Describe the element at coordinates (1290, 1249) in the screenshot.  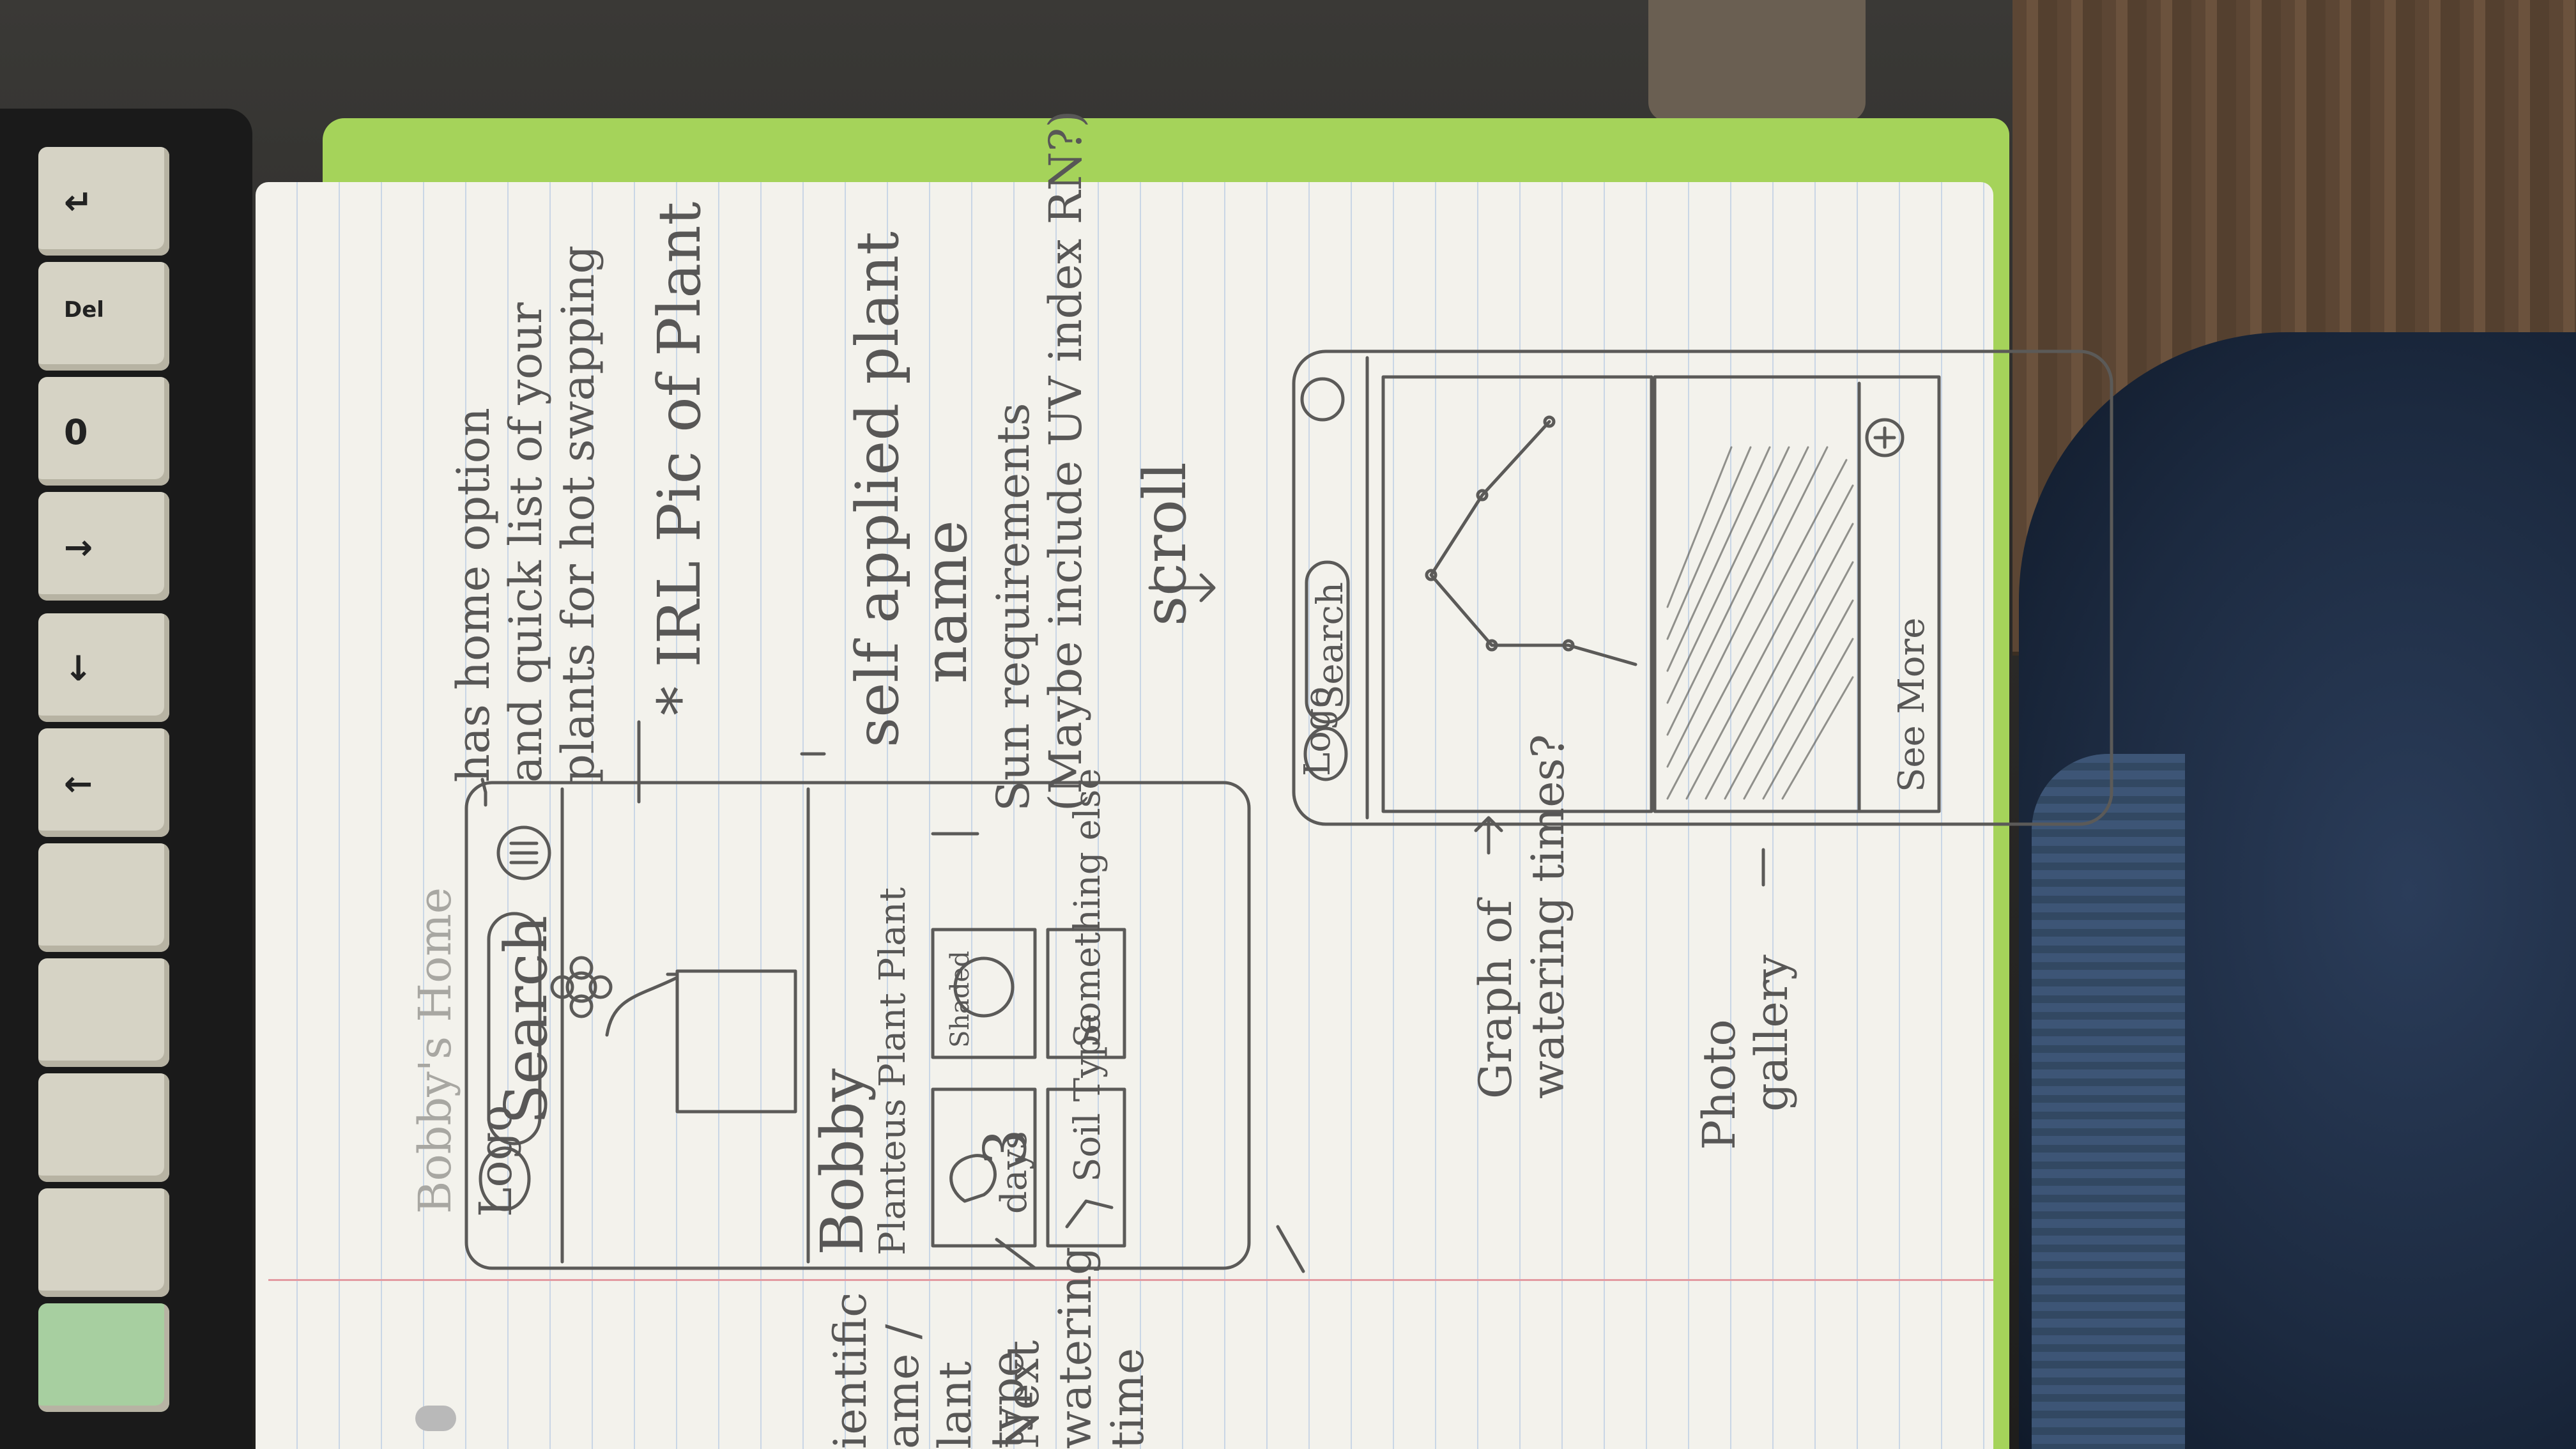
I see `arrow-sci-name` at that location.